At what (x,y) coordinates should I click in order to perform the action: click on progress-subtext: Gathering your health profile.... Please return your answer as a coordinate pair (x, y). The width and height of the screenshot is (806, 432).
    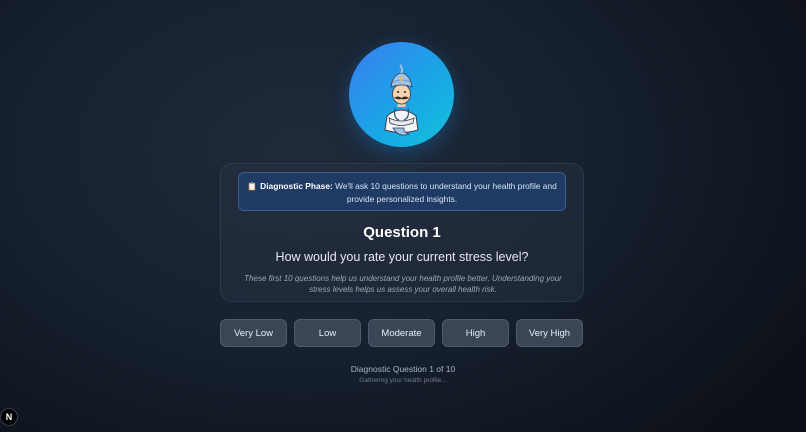
    Looking at the image, I should click on (403, 380).